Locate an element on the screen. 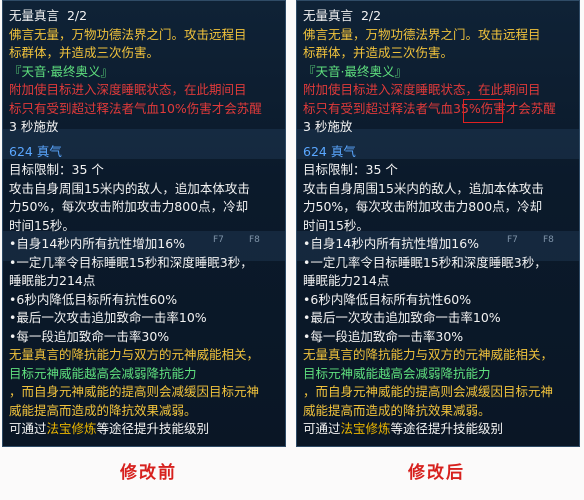 The image size is (584, 500). caption-before: 修改前 is located at coordinates (148, 473).